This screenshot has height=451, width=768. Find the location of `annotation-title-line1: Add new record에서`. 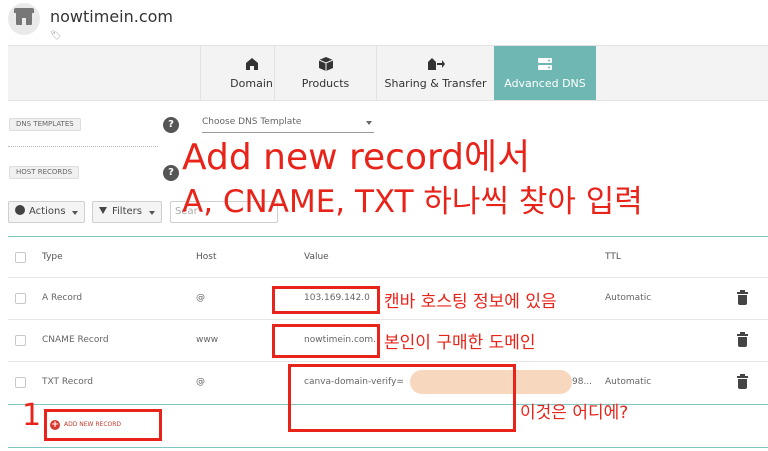

annotation-title-line1: Add new record에서 is located at coordinates (356, 157).